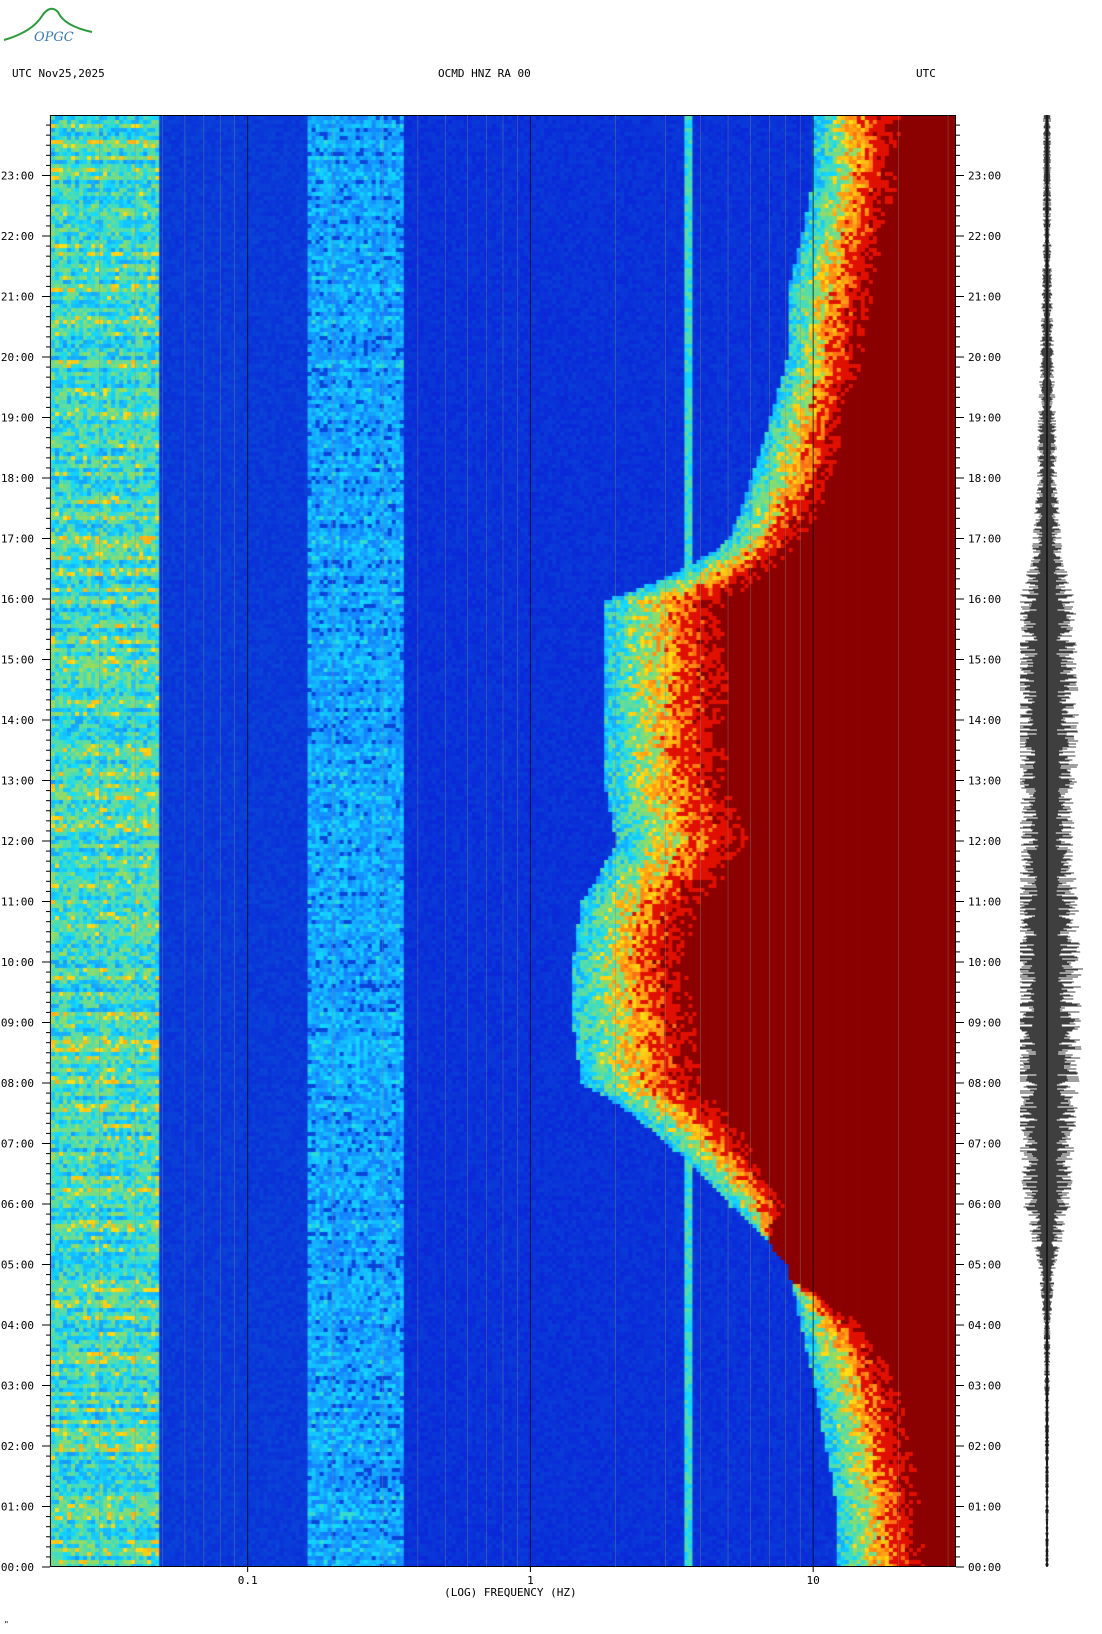 The image size is (1102, 1634). I want to click on y-tick-label-right: 23:00, so click(984, 176).